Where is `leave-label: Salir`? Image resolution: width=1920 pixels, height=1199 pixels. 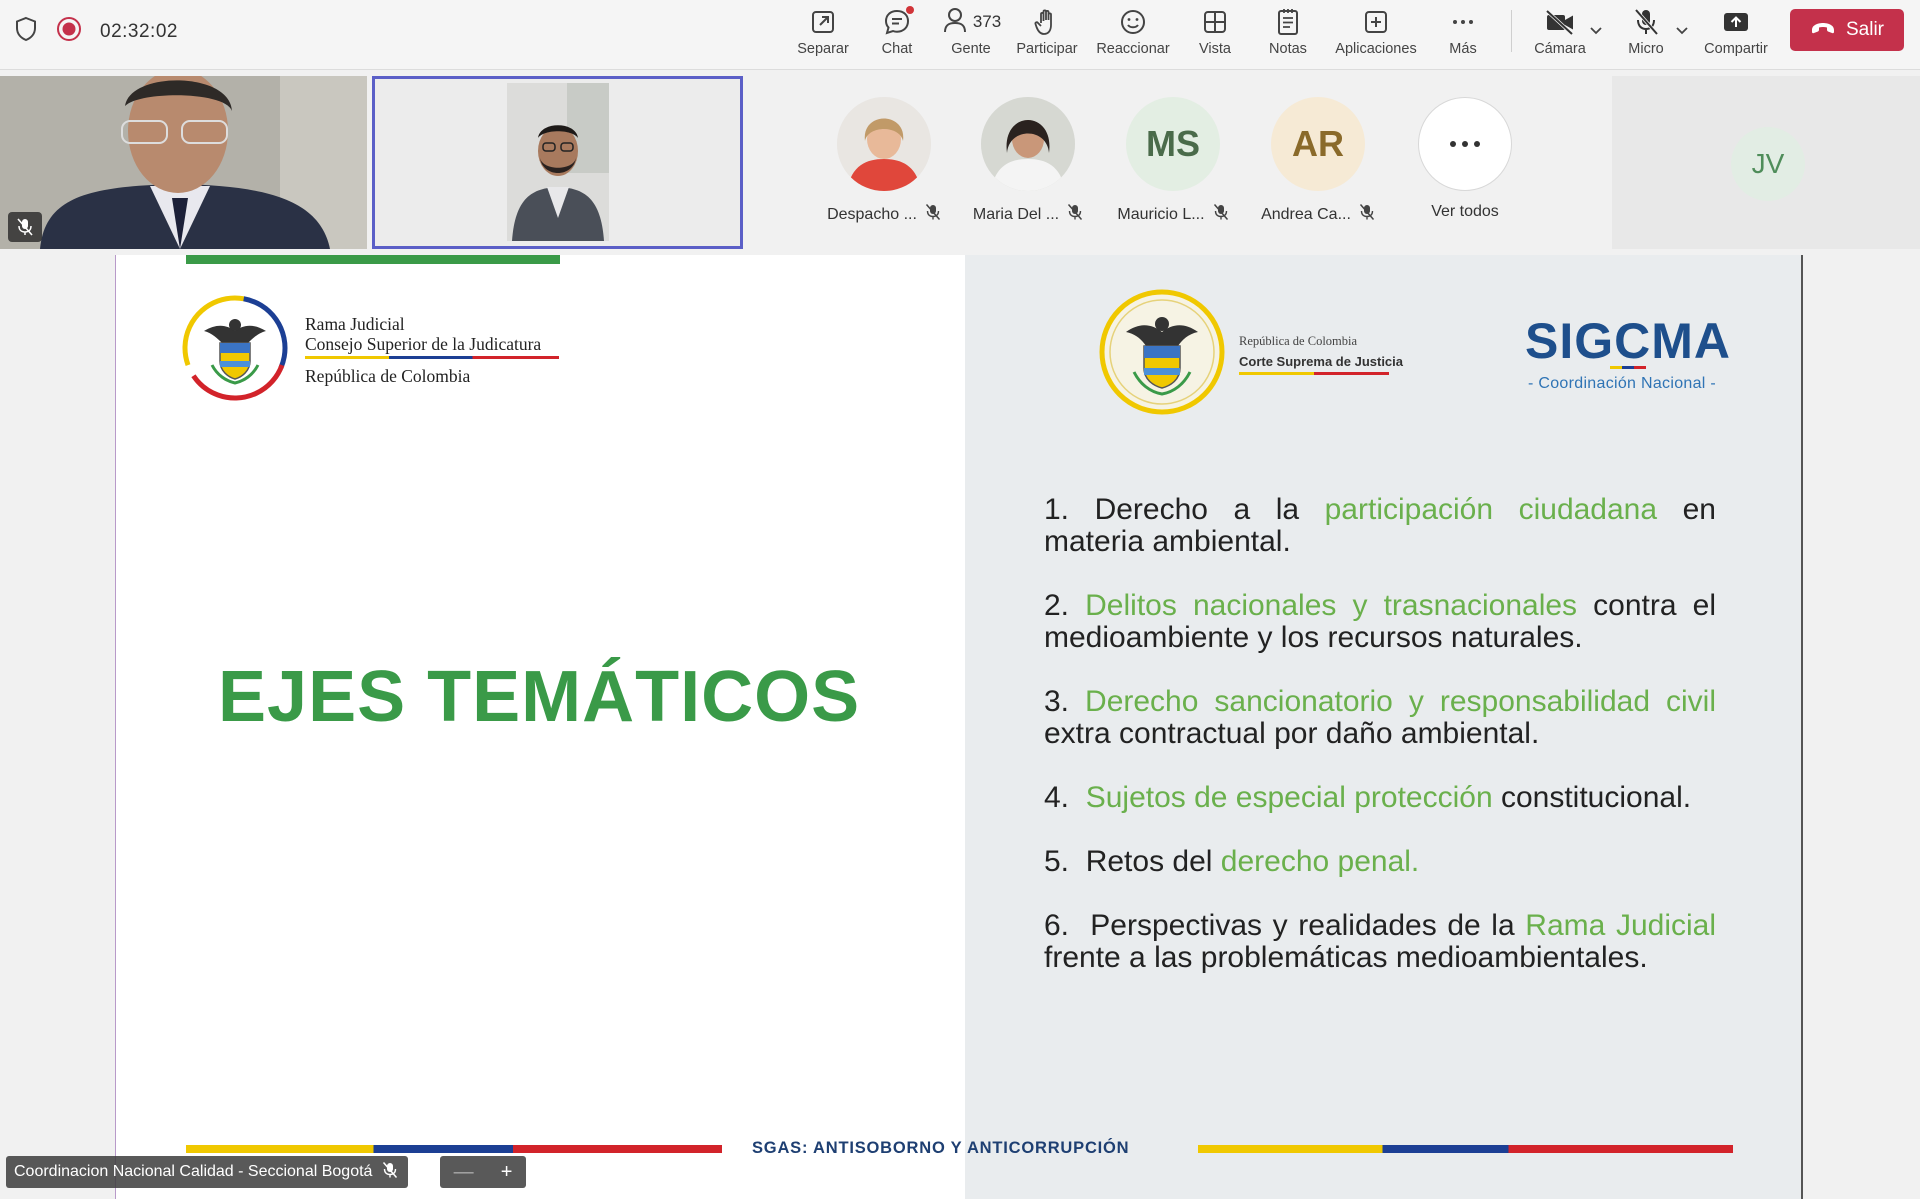
leave-label: Salir is located at coordinates (1864, 29).